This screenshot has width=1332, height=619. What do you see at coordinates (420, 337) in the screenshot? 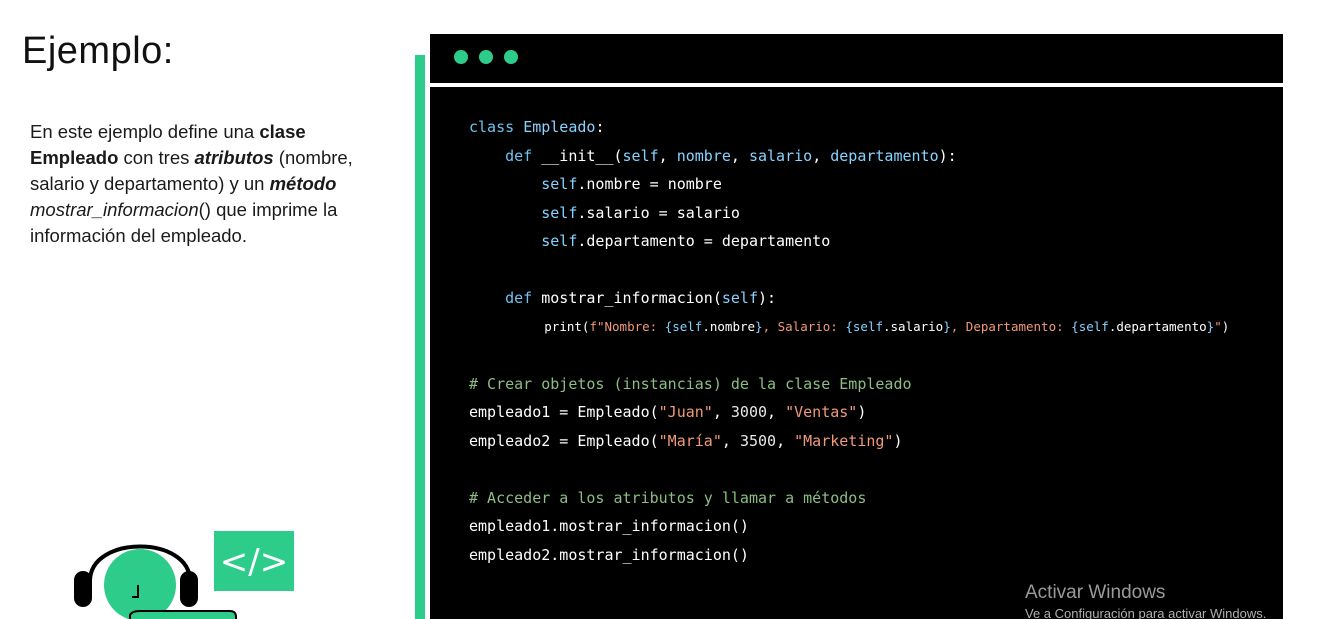
I see `accent-bar` at bounding box center [420, 337].